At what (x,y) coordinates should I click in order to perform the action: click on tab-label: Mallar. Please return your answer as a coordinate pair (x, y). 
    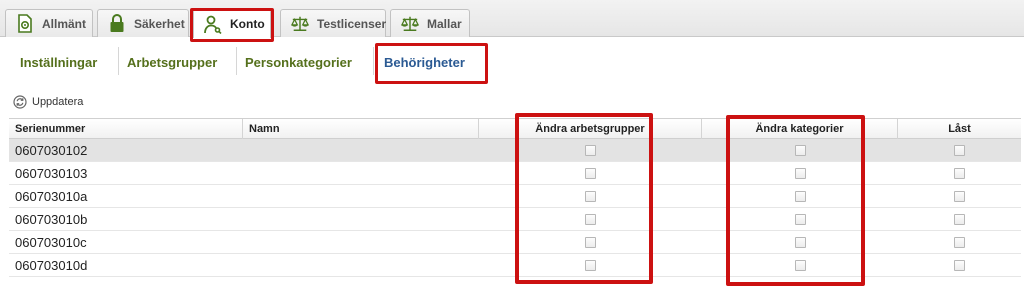
    Looking at the image, I should click on (444, 23).